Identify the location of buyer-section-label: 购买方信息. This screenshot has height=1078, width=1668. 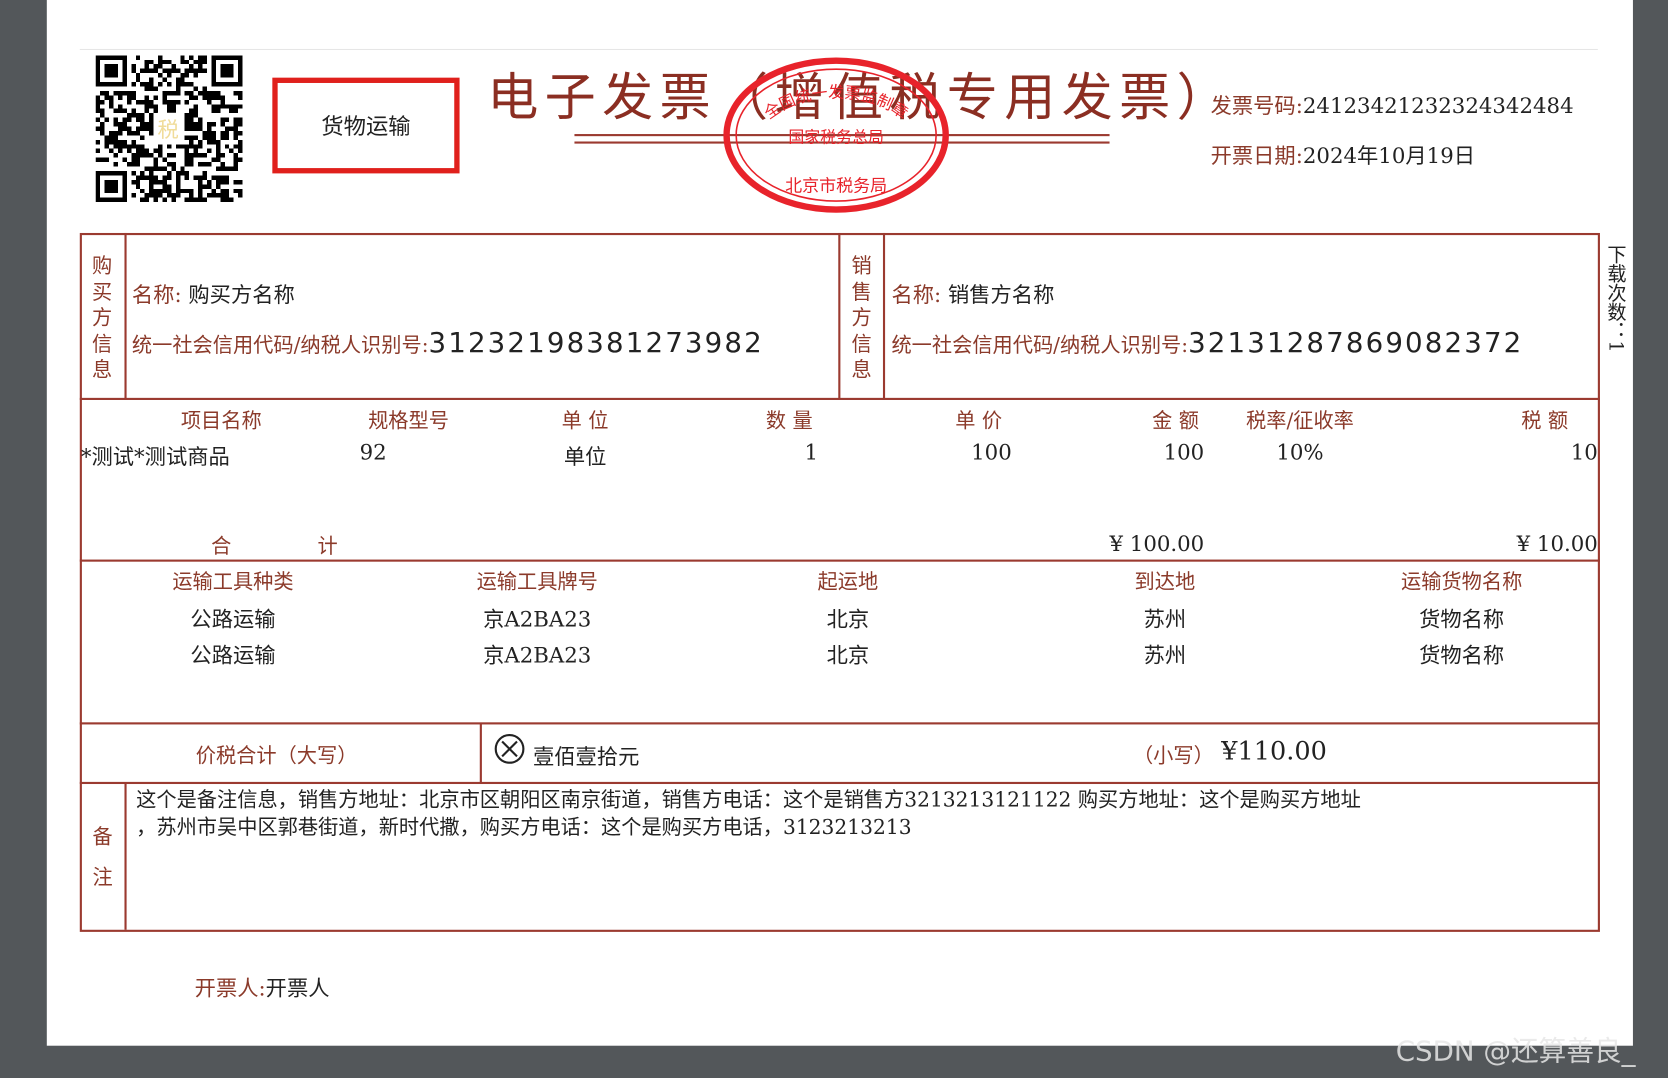
(102, 318).